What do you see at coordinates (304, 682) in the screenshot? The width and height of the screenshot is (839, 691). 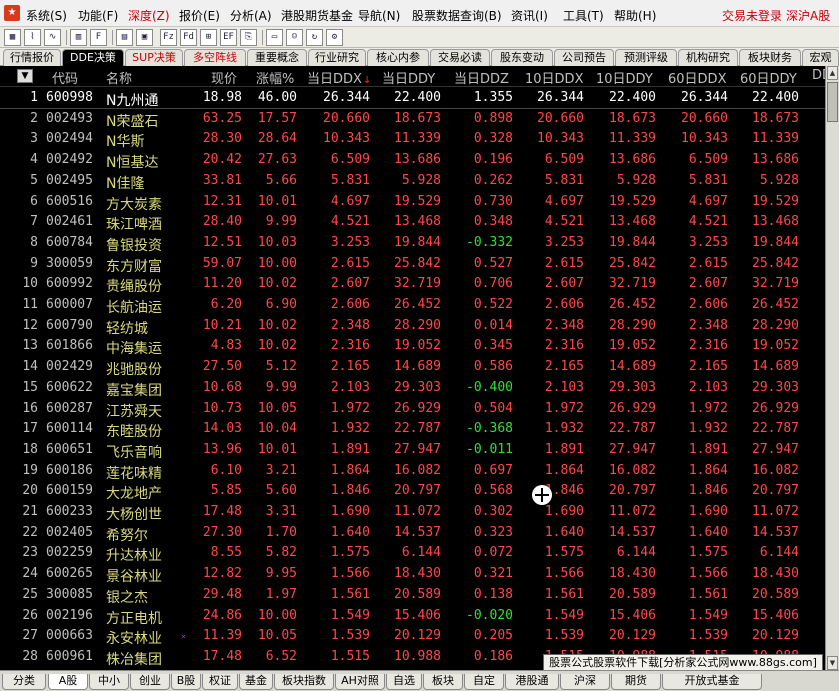 I see `btab-sector-index: 板块指数` at bounding box center [304, 682].